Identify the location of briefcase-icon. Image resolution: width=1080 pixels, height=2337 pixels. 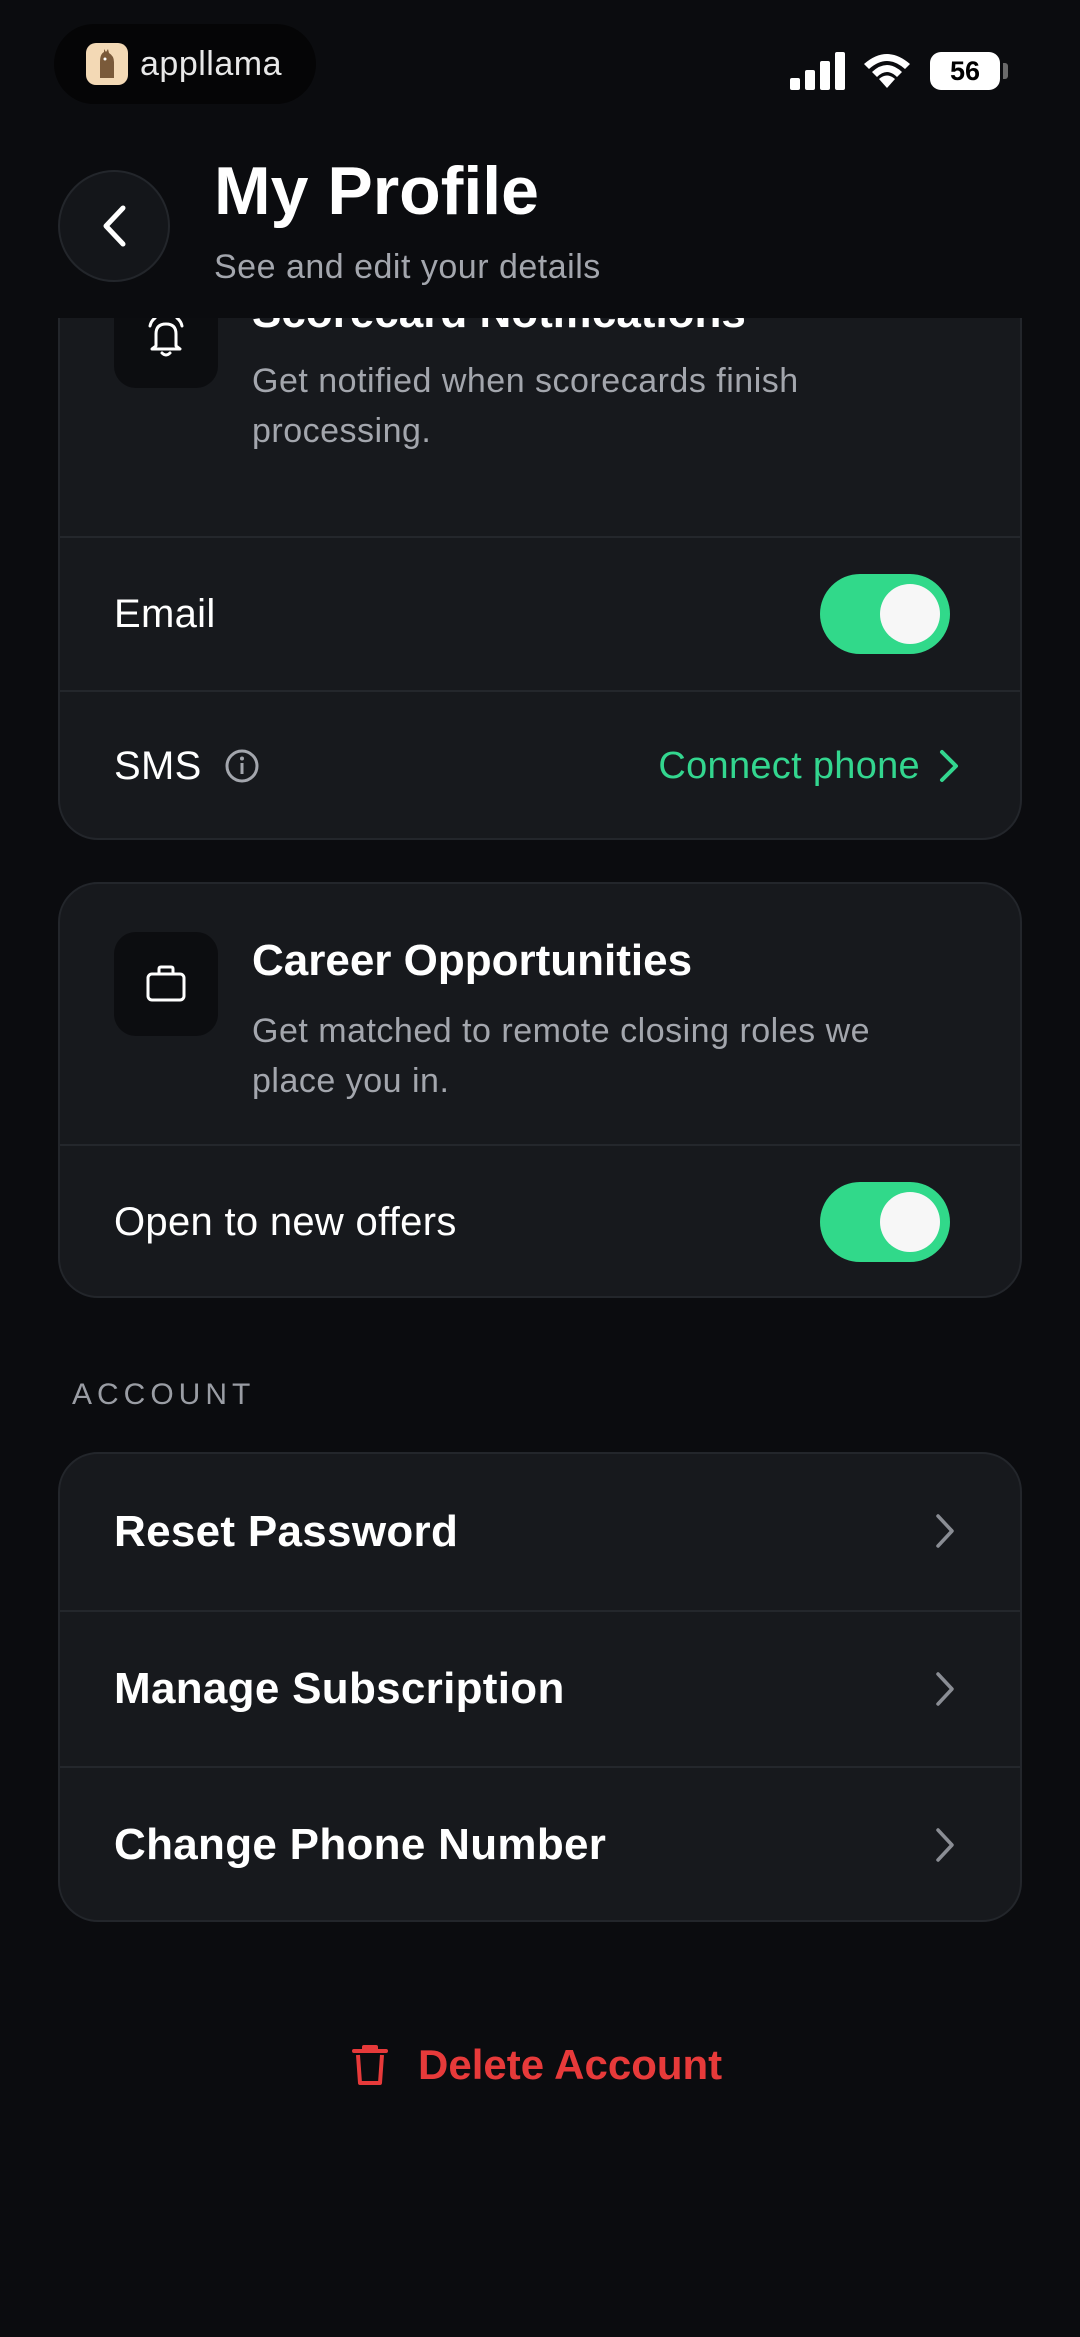
(166, 983).